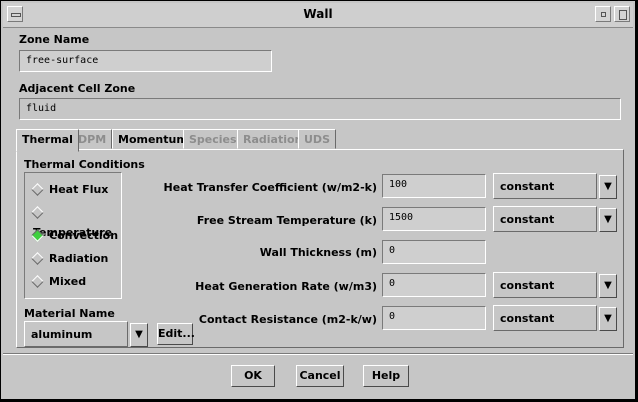 The image size is (638, 402). I want to click on title-bar: Wall, so click(318, 15).